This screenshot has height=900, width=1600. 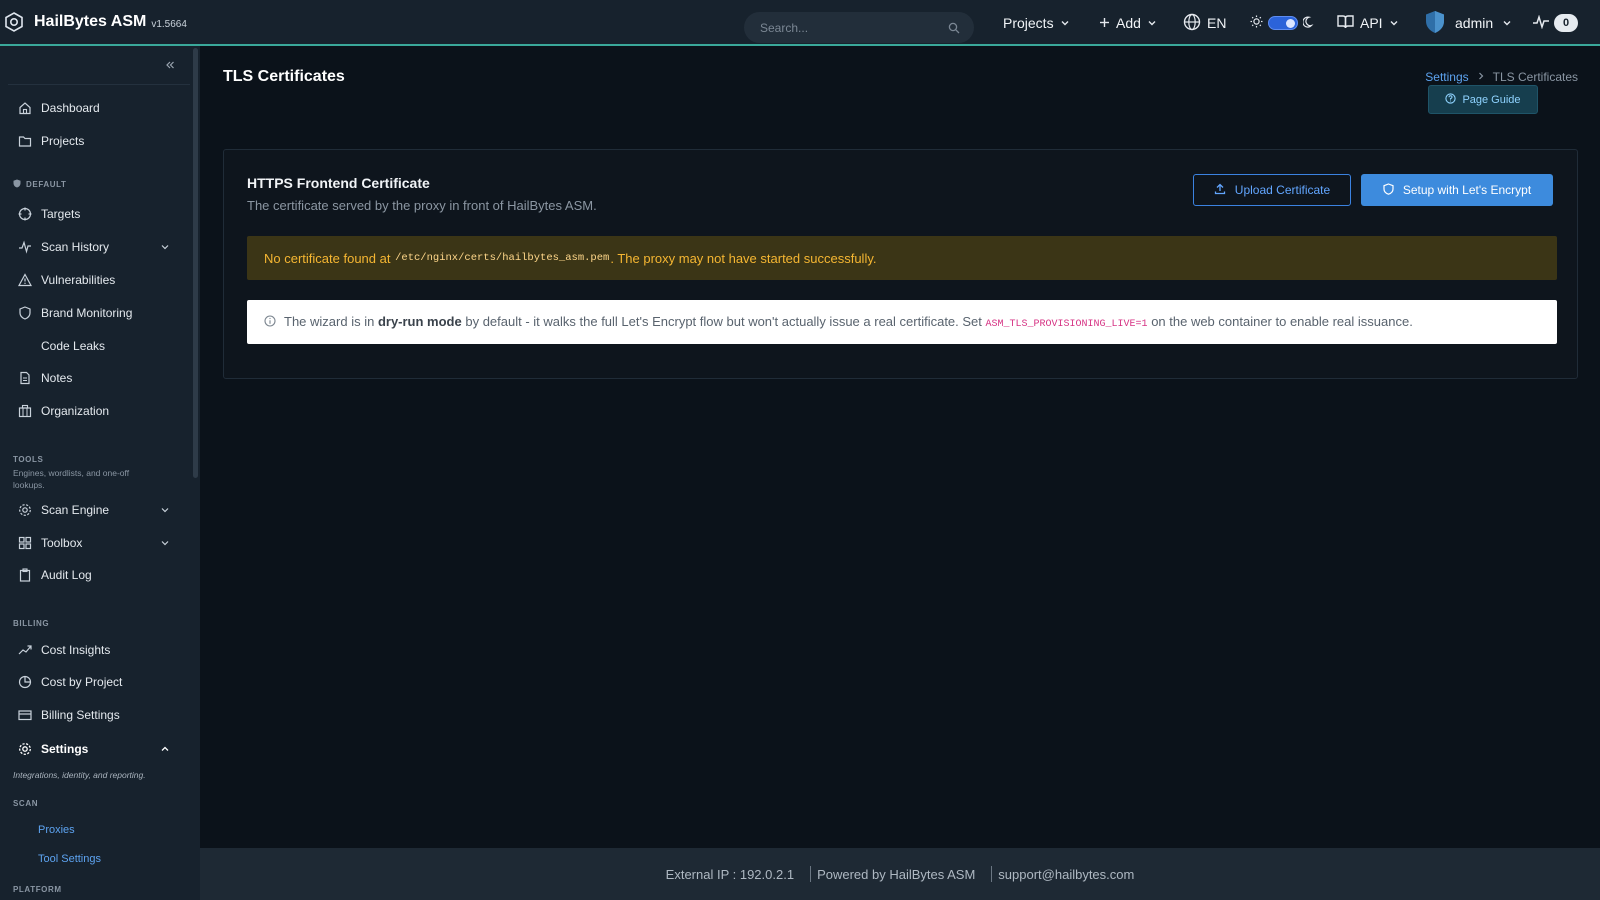 I want to click on footer-divider, so click(x=811, y=874).